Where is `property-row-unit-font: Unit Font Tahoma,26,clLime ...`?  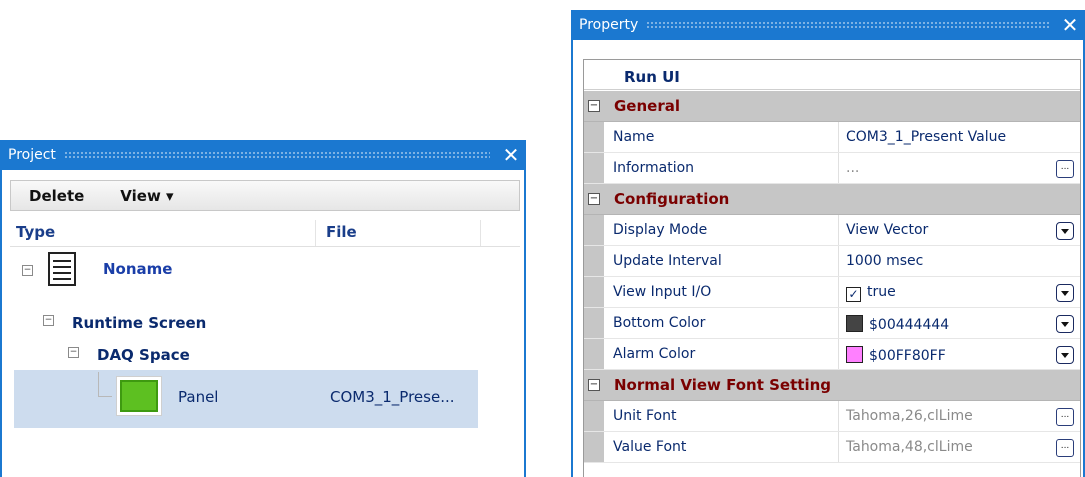 property-row-unit-font: Unit Font Tahoma,26,clLime ... is located at coordinates (832, 416).